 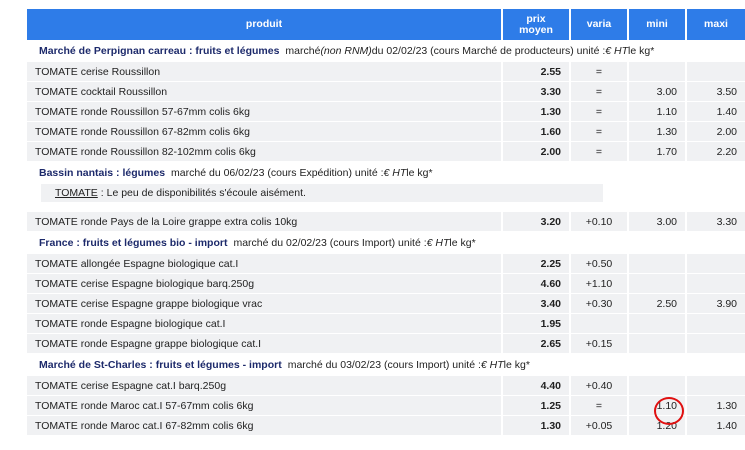 I want to click on cell-mini: 1.70, so click(x=658, y=152).